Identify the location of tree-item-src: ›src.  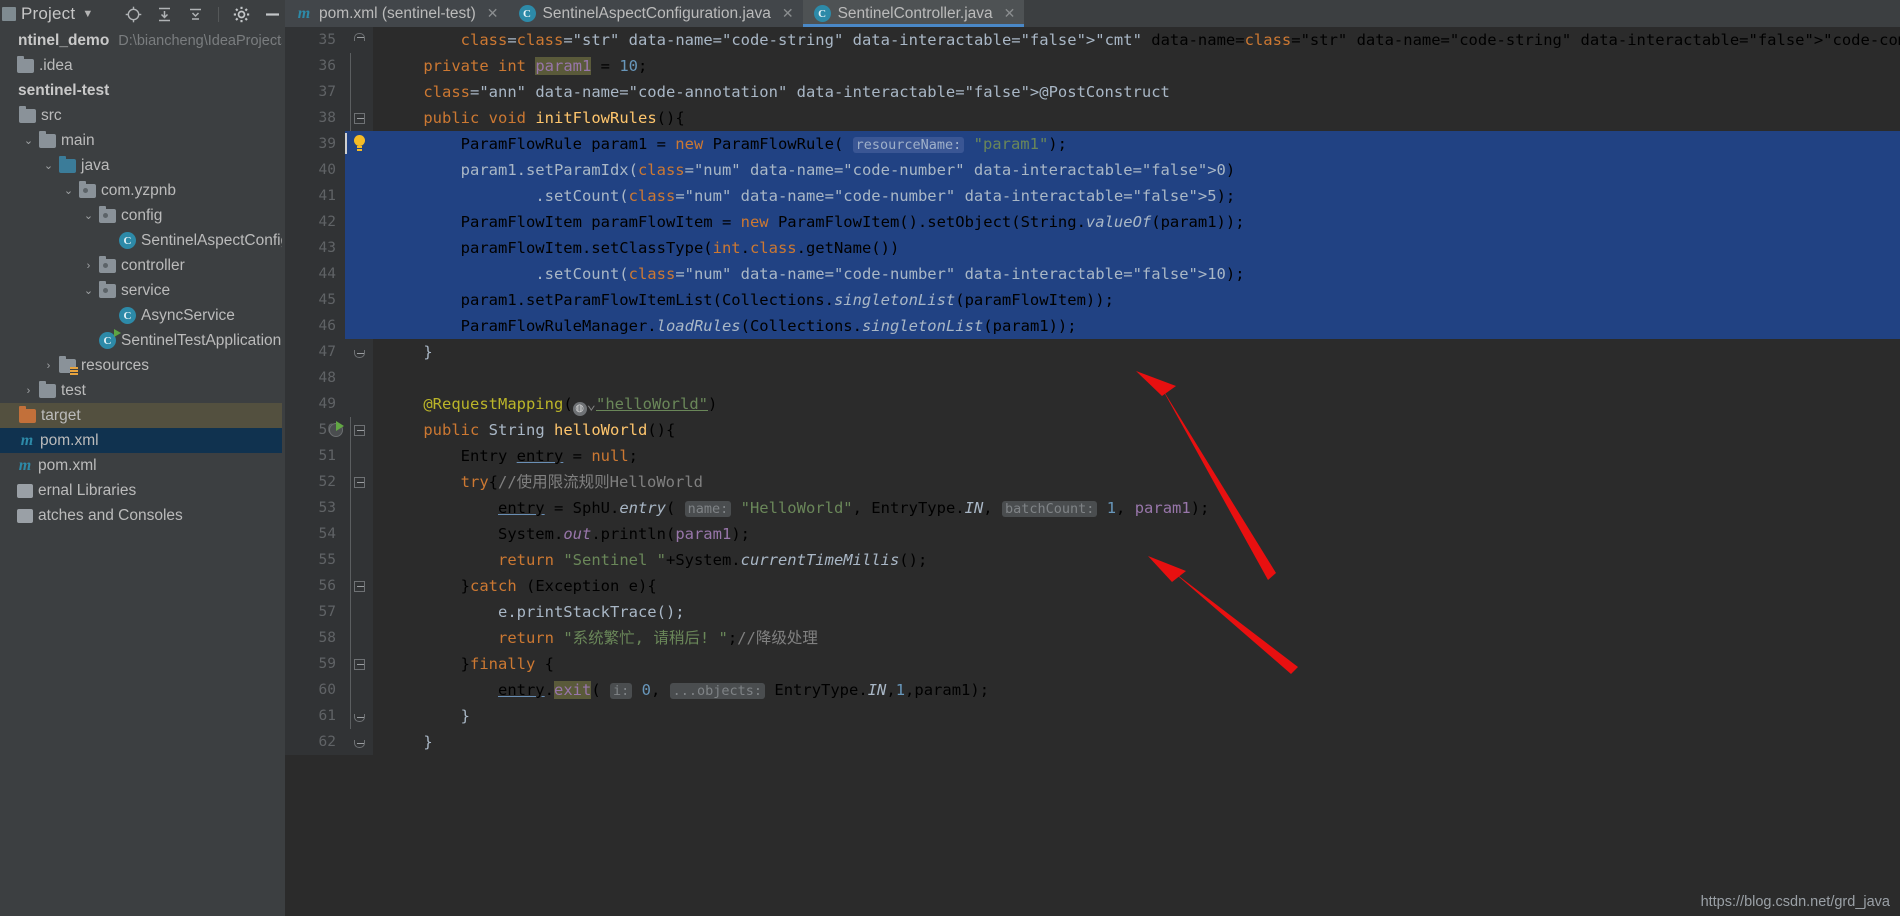
(141, 115).